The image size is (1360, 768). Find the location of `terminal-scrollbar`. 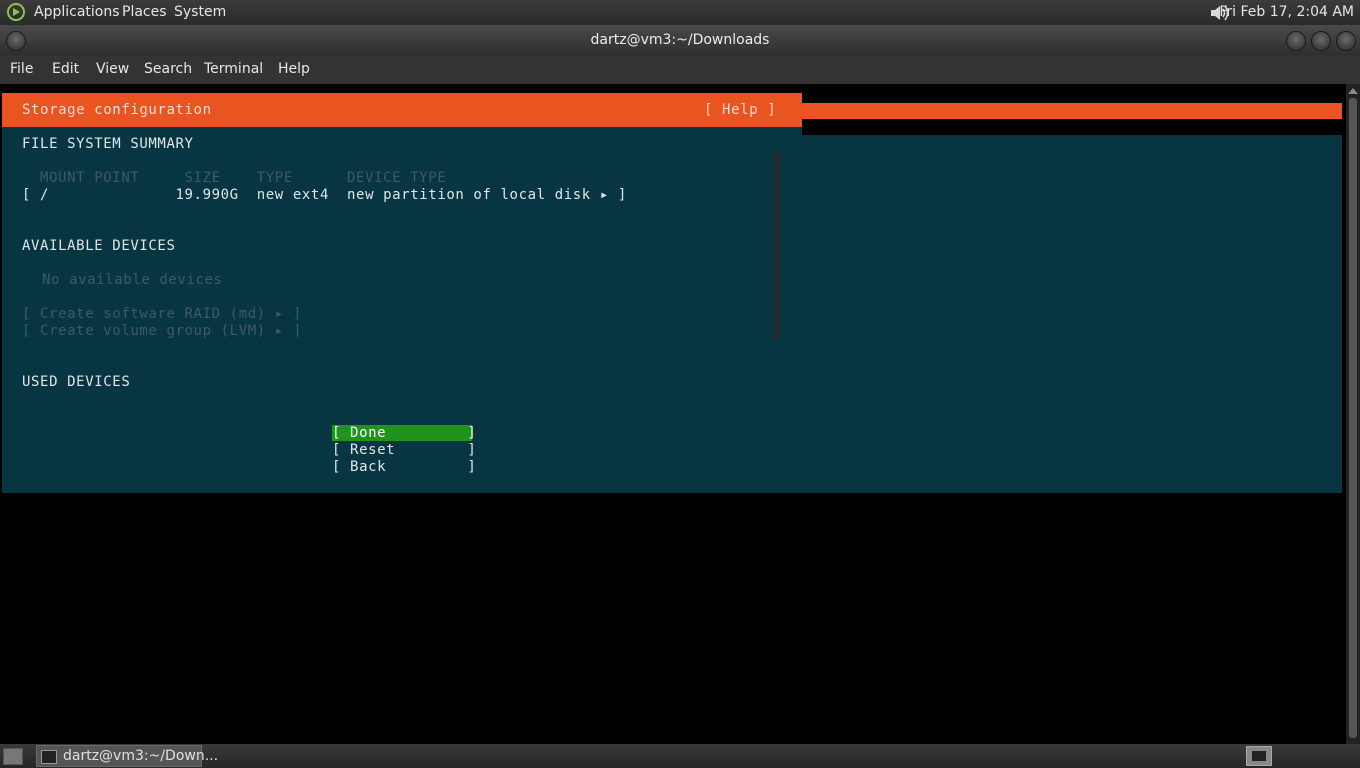

terminal-scrollbar is located at coordinates (1353, 414).